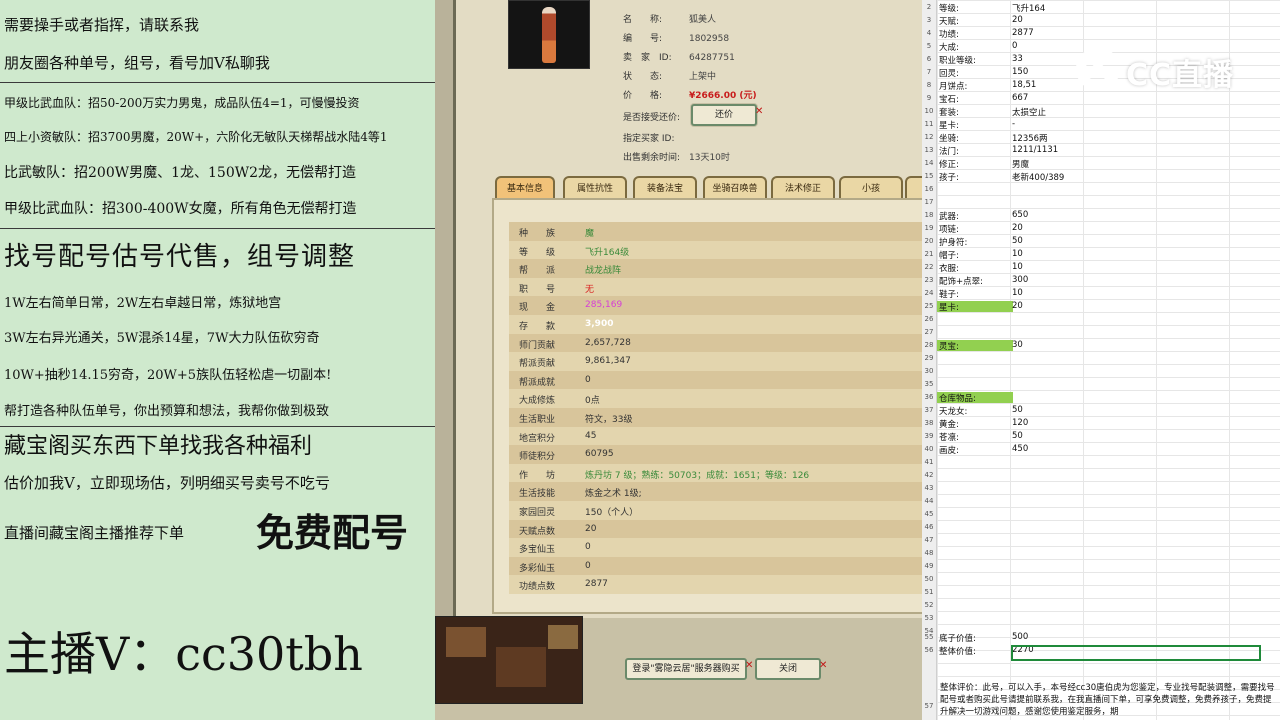 Image resolution: width=1280 pixels, height=720 pixels. I want to click on cell-label: 鞋子:, so click(949, 294).